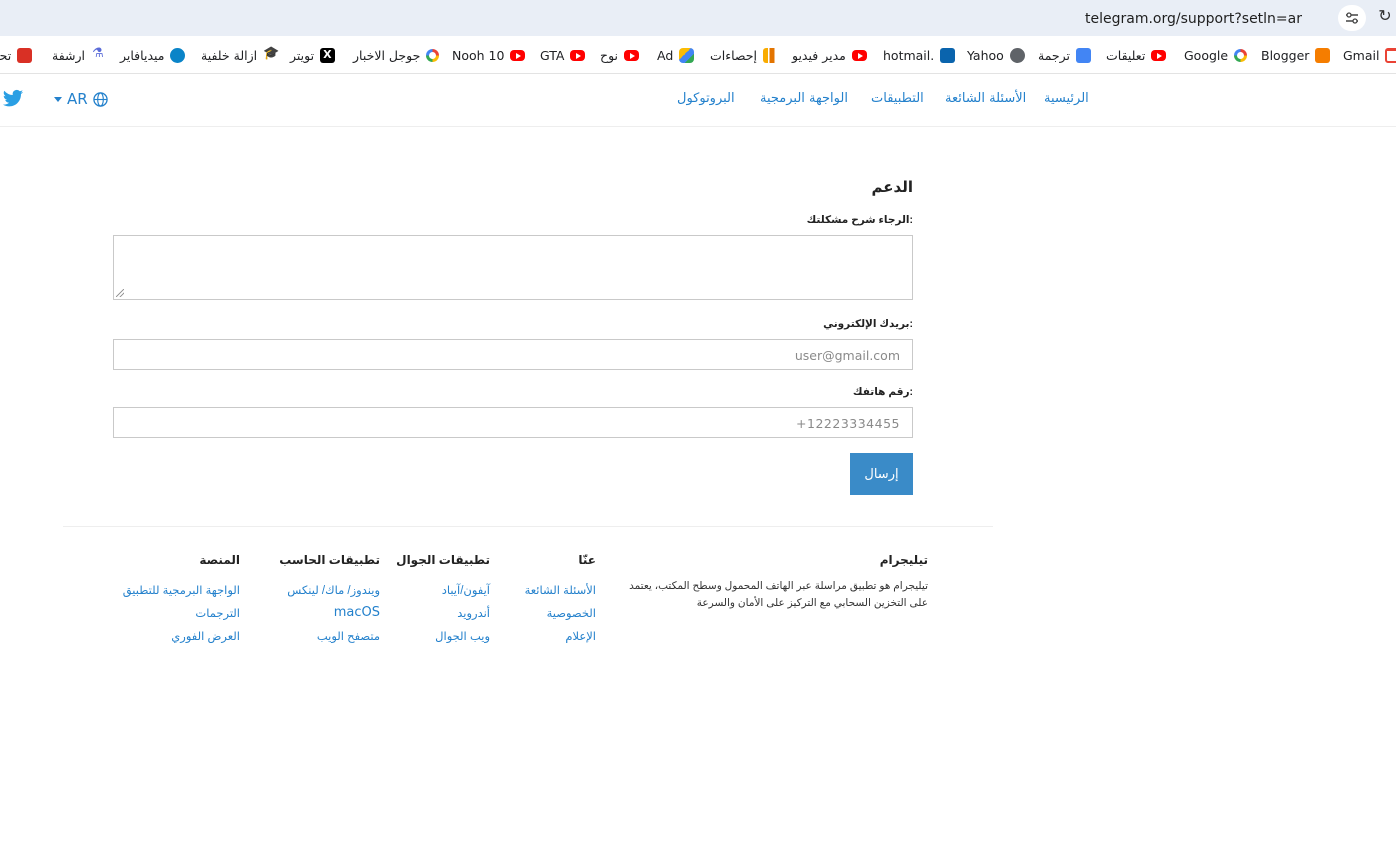 This screenshot has height=867, width=1396. Describe the element at coordinates (217, 613) in the screenshot. I see `footer-link-translations: الترجمات` at that location.